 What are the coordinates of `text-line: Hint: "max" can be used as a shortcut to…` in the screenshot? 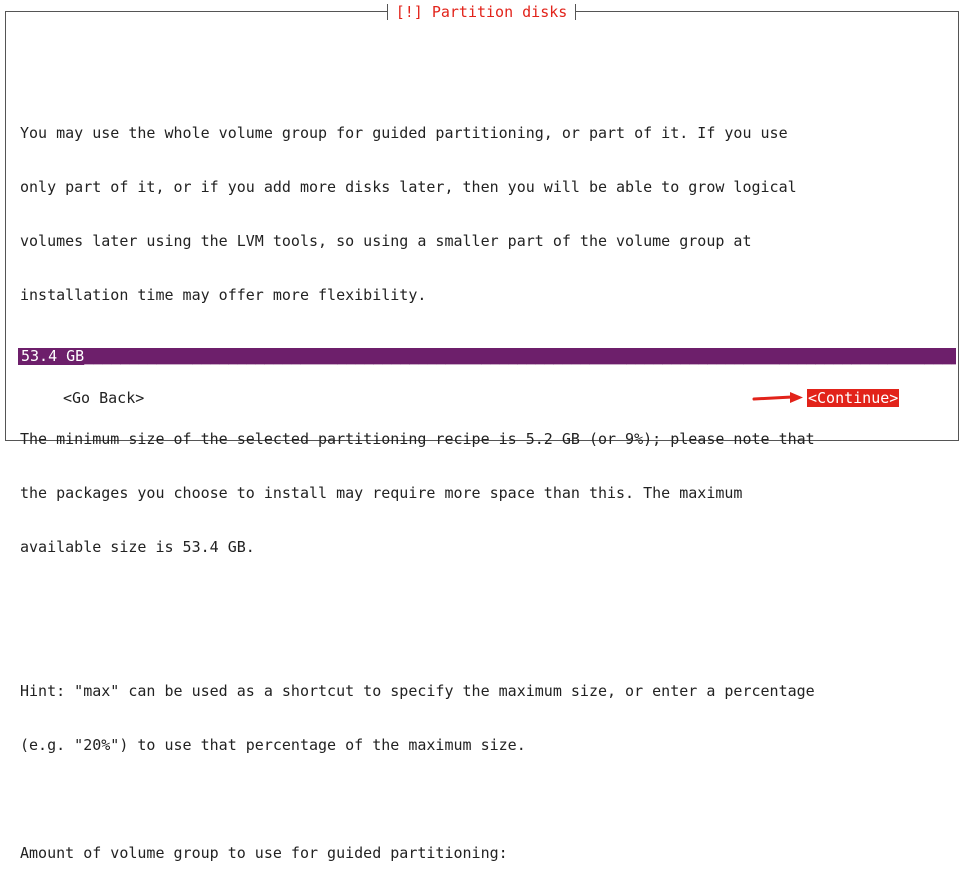 It's located at (417, 691).